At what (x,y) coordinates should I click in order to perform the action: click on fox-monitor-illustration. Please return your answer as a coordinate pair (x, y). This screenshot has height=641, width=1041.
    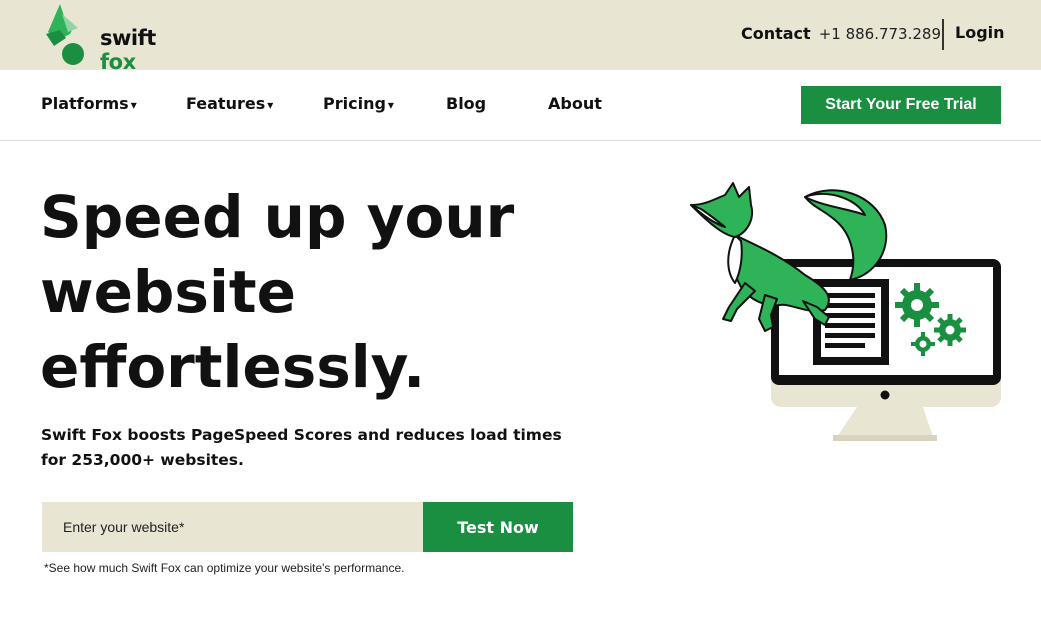
    Looking at the image, I should click on (845, 311).